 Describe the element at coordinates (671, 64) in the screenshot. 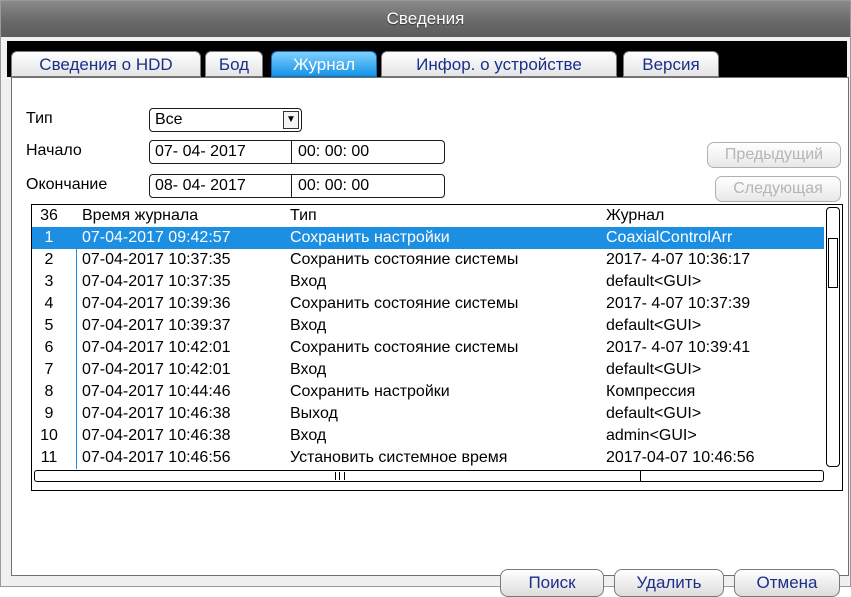

I see `tab-version: Версия` at that location.